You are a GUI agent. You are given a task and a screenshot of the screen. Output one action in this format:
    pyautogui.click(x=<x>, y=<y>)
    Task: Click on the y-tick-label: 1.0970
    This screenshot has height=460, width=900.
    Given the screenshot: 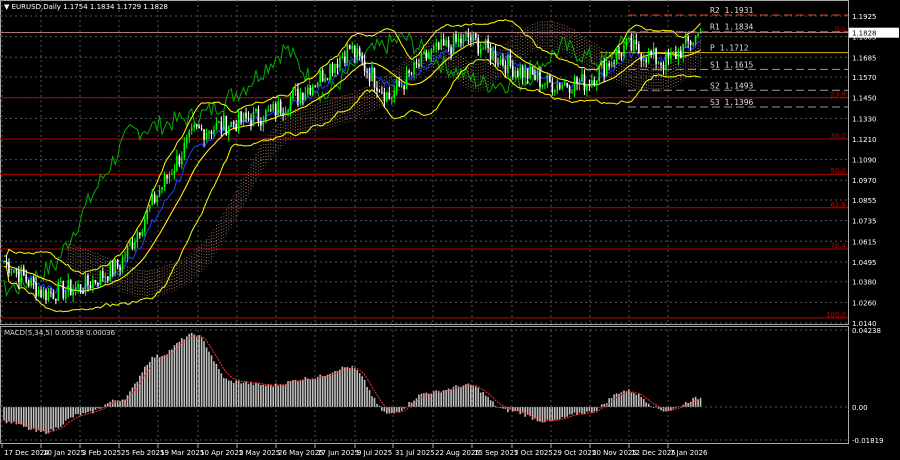 What is the action you would take?
    pyautogui.click(x=864, y=181)
    